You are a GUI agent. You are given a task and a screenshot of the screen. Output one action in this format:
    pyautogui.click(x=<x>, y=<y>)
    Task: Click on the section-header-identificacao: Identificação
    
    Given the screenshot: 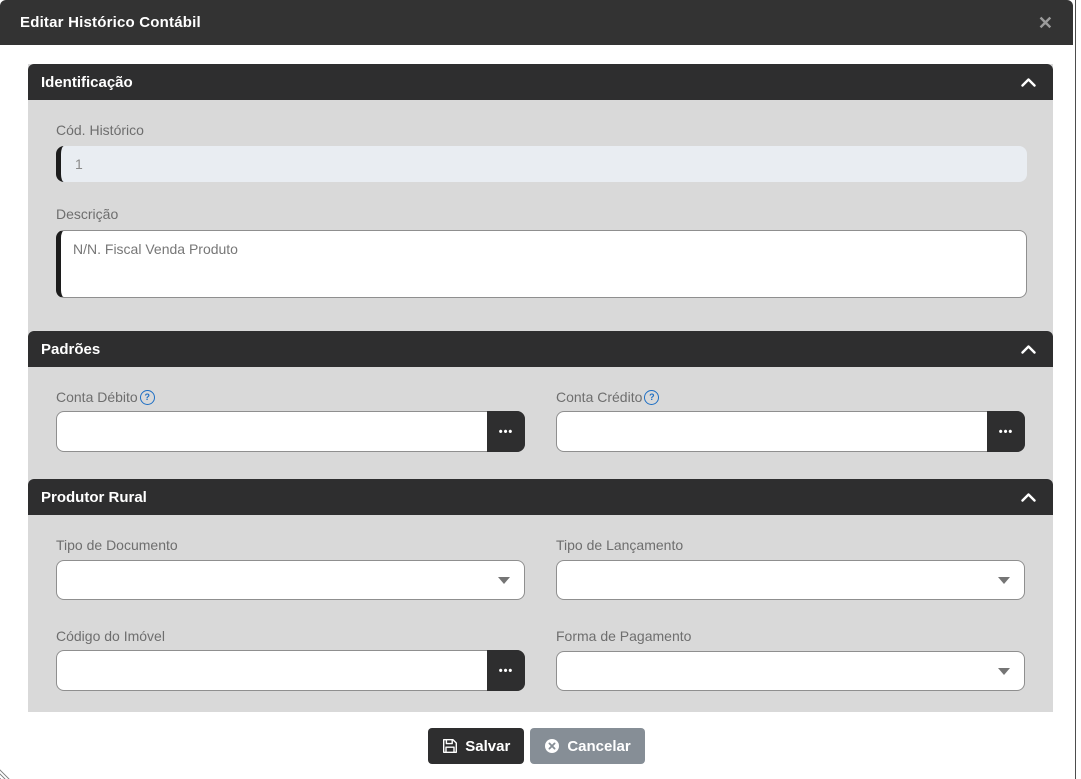 What is the action you would take?
    pyautogui.click(x=540, y=82)
    